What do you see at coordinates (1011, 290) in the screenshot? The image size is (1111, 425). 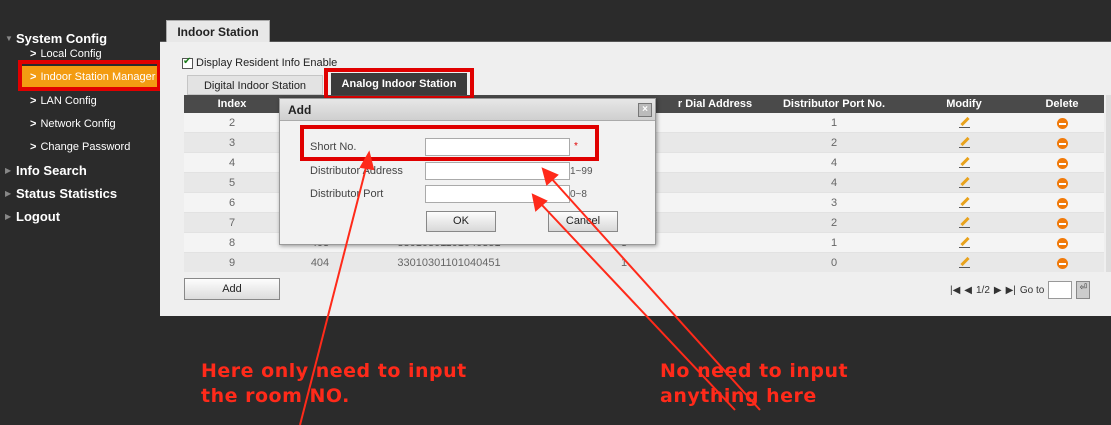 I see `last-page-icon: ▶|` at bounding box center [1011, 290].